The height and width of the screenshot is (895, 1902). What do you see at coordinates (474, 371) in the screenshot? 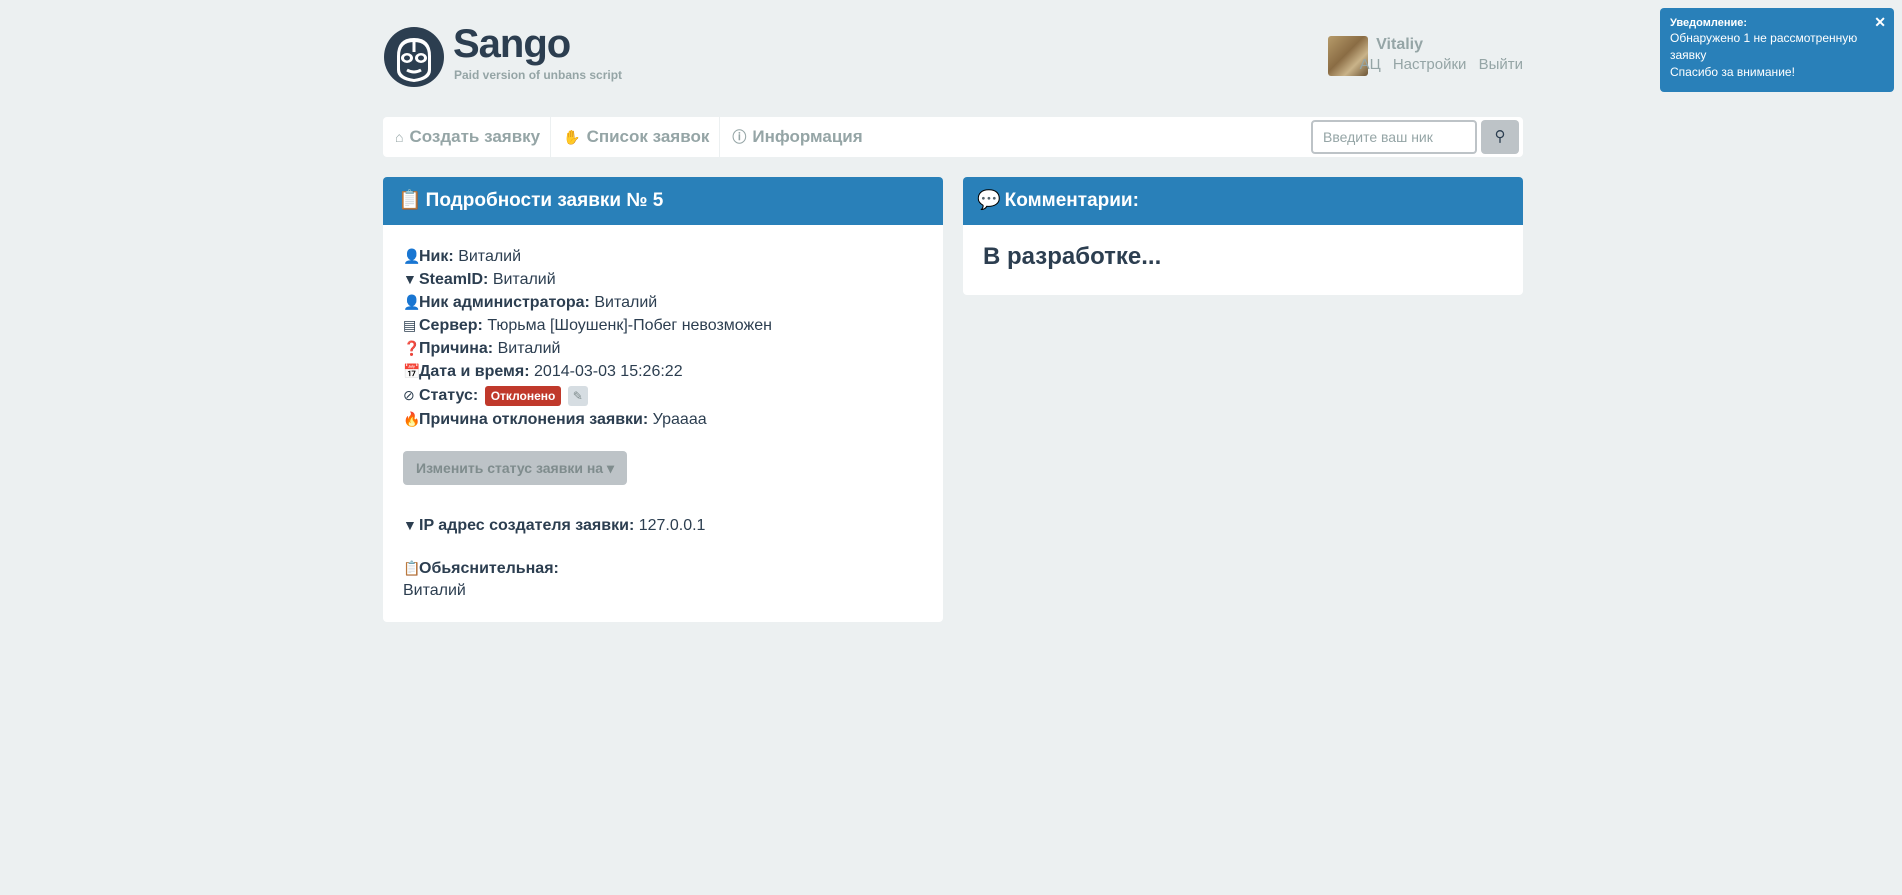
I see `date-label: Дата и время:` at bounding box center [474, 371].